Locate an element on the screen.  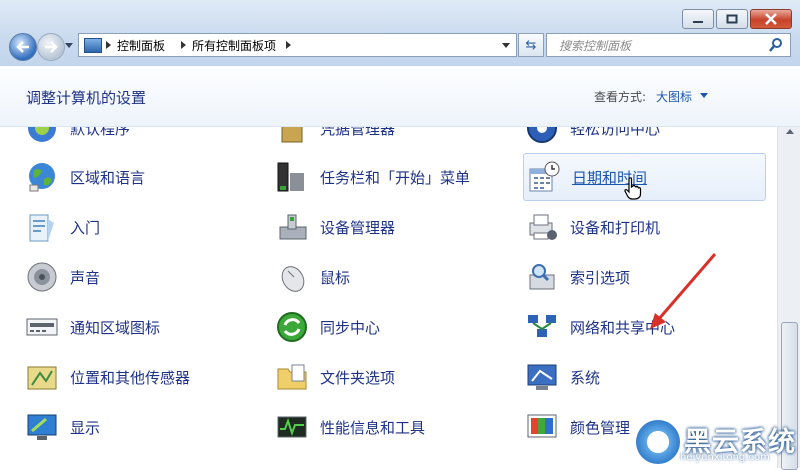
item-label: 设备管理器 is located at coordinates (358, 227).